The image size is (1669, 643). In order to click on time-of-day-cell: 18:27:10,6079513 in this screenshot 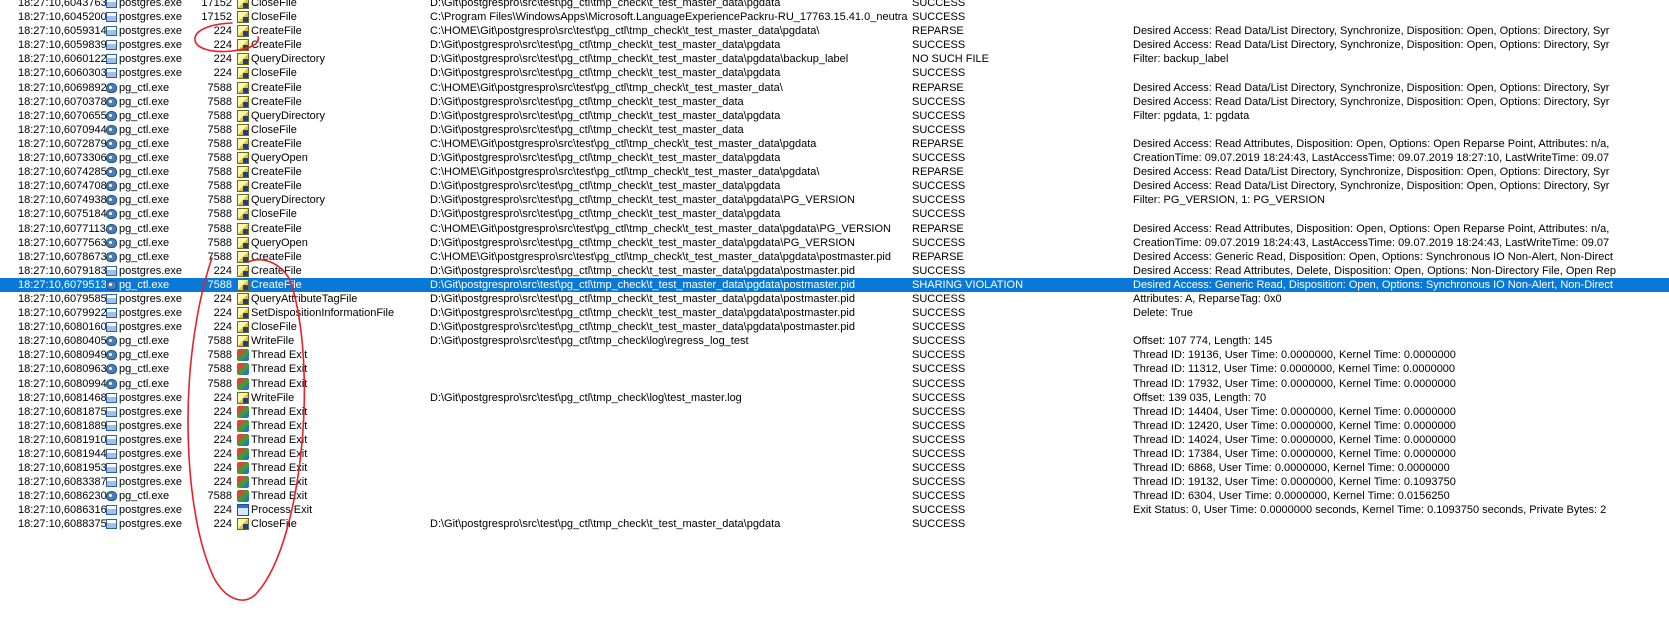, I will do `click(62, 284)`.